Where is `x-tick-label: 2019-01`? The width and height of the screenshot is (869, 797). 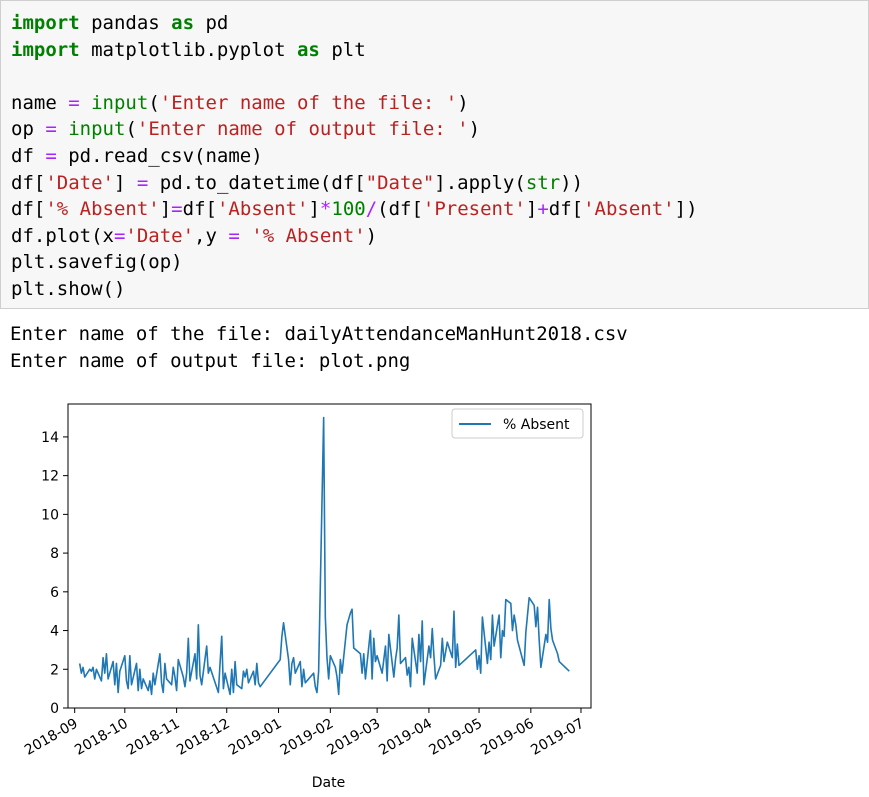 x-tick-label: 2019-01 is located at coordinates (255, 737).